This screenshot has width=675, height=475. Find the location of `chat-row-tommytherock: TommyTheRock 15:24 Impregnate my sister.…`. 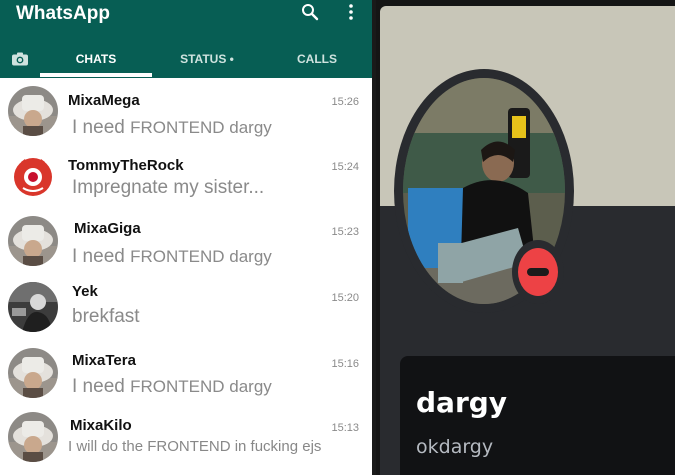

chat-row-tommytherock: TommyTheRock 15:24 Impregnate my sister.… is located at coordinates (186, 178).